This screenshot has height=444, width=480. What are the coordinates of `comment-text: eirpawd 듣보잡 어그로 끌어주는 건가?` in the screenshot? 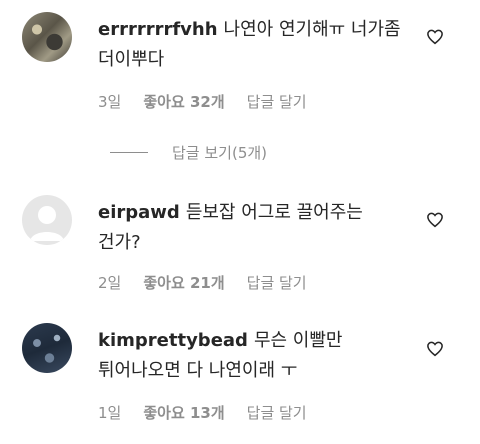 It's located at (254, 228).